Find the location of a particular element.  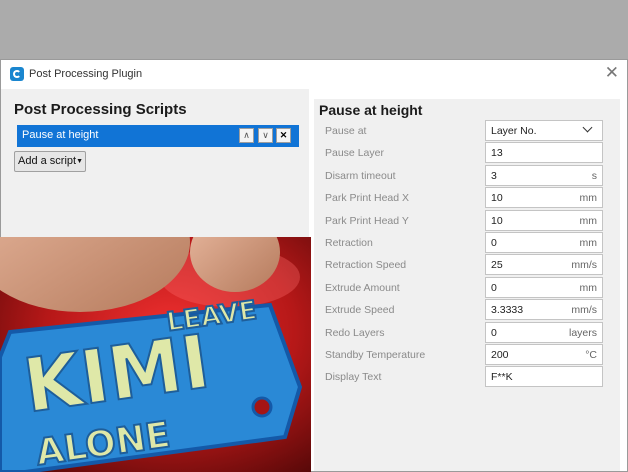

pause-layer-value: 13 is located at coordinates (497, 153).